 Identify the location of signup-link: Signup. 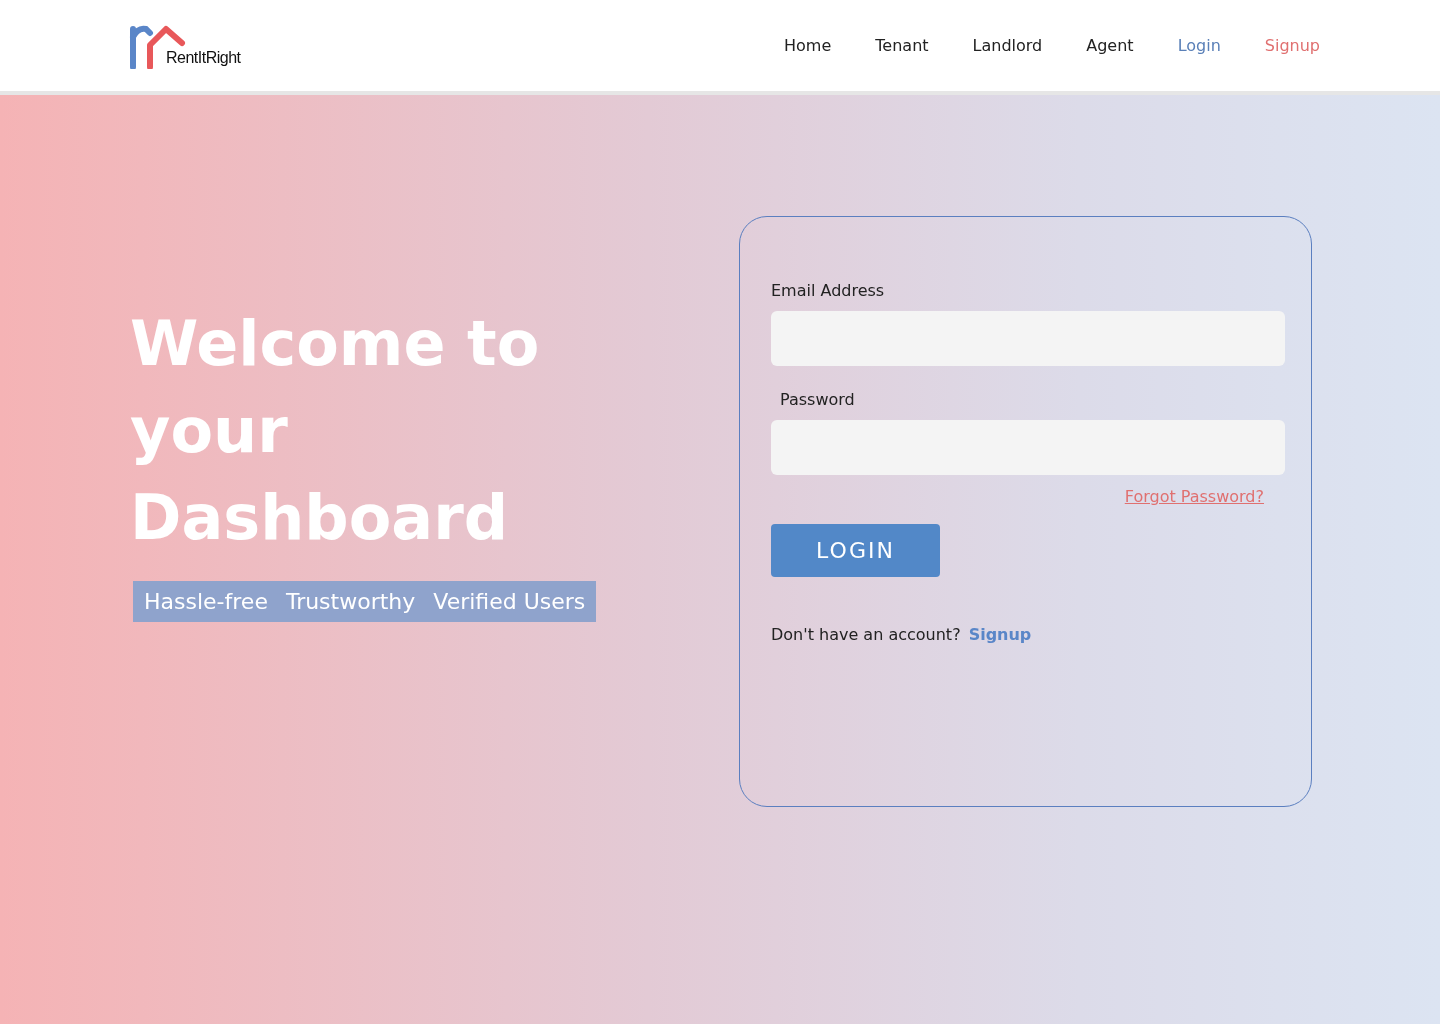
(1000, 634).